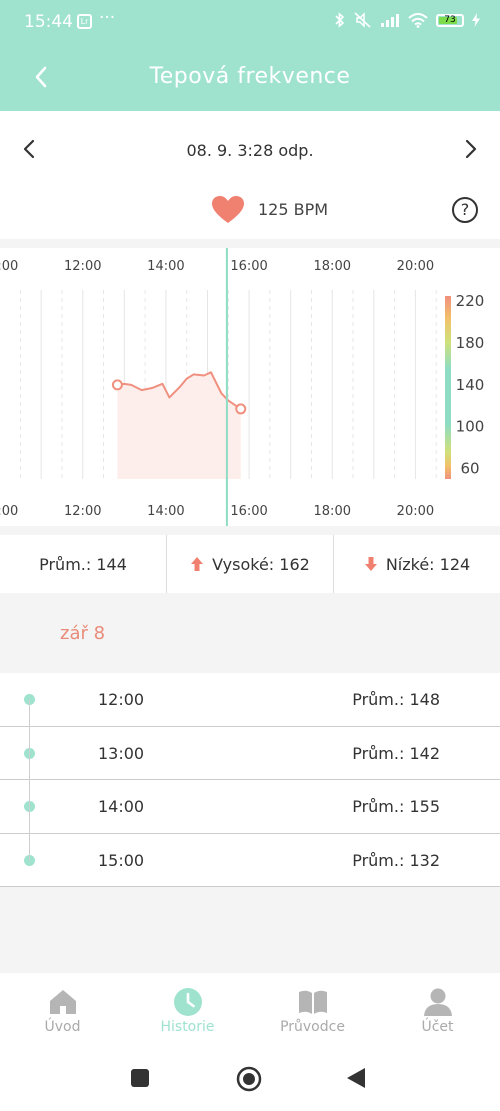  I want to click on tab-home: Úvod, so click(62, 1009).